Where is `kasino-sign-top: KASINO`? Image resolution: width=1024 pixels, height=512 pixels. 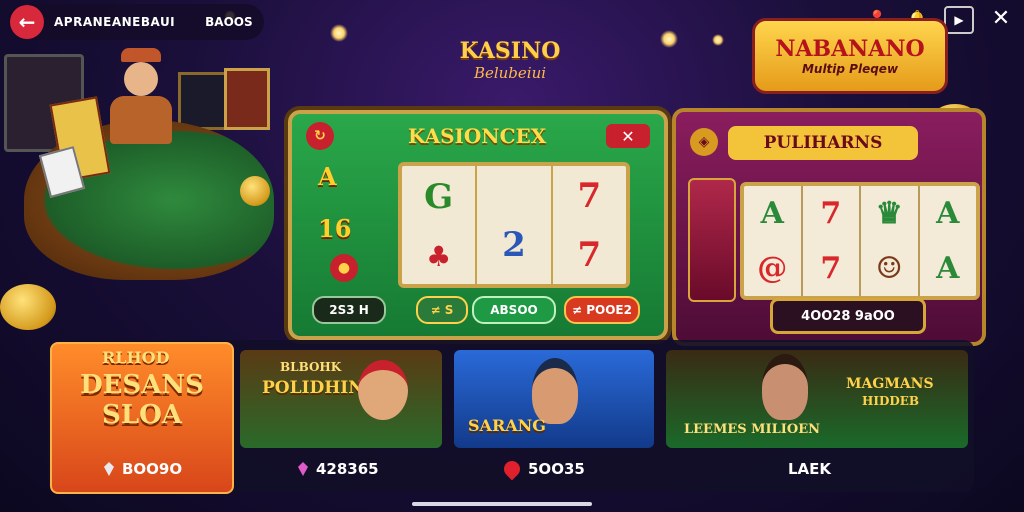 kasino-sign-top: KASINO is located at coordinates (510, 51).